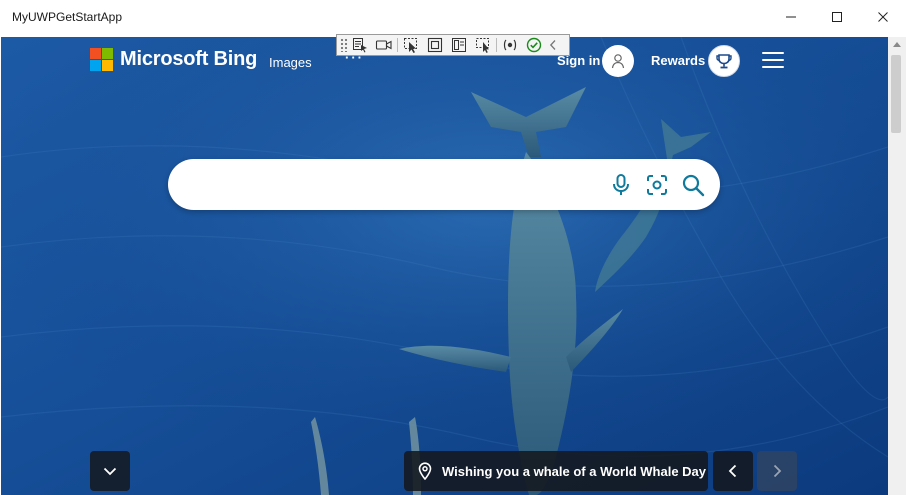 Image resolution: width=906 pixels, height=495 pixels. What do you see at coordinates (344, 45) in the screenshot?
I see `grip-icon` at bounding box center [344, 45].